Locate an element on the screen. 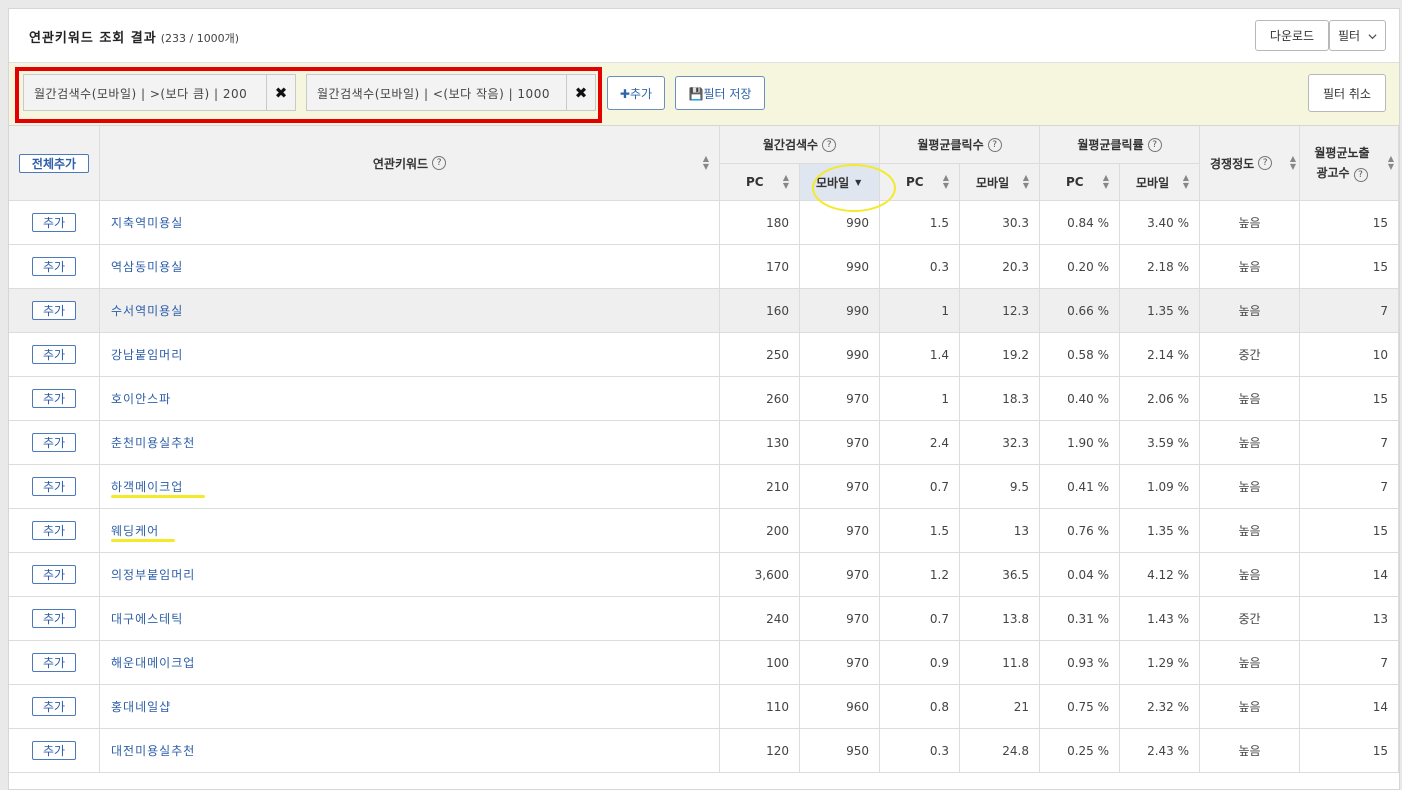 The width and height of the screenshot is (1402, 790). keyword-link: 수서역미용실 is located at coordinates (147, 310).